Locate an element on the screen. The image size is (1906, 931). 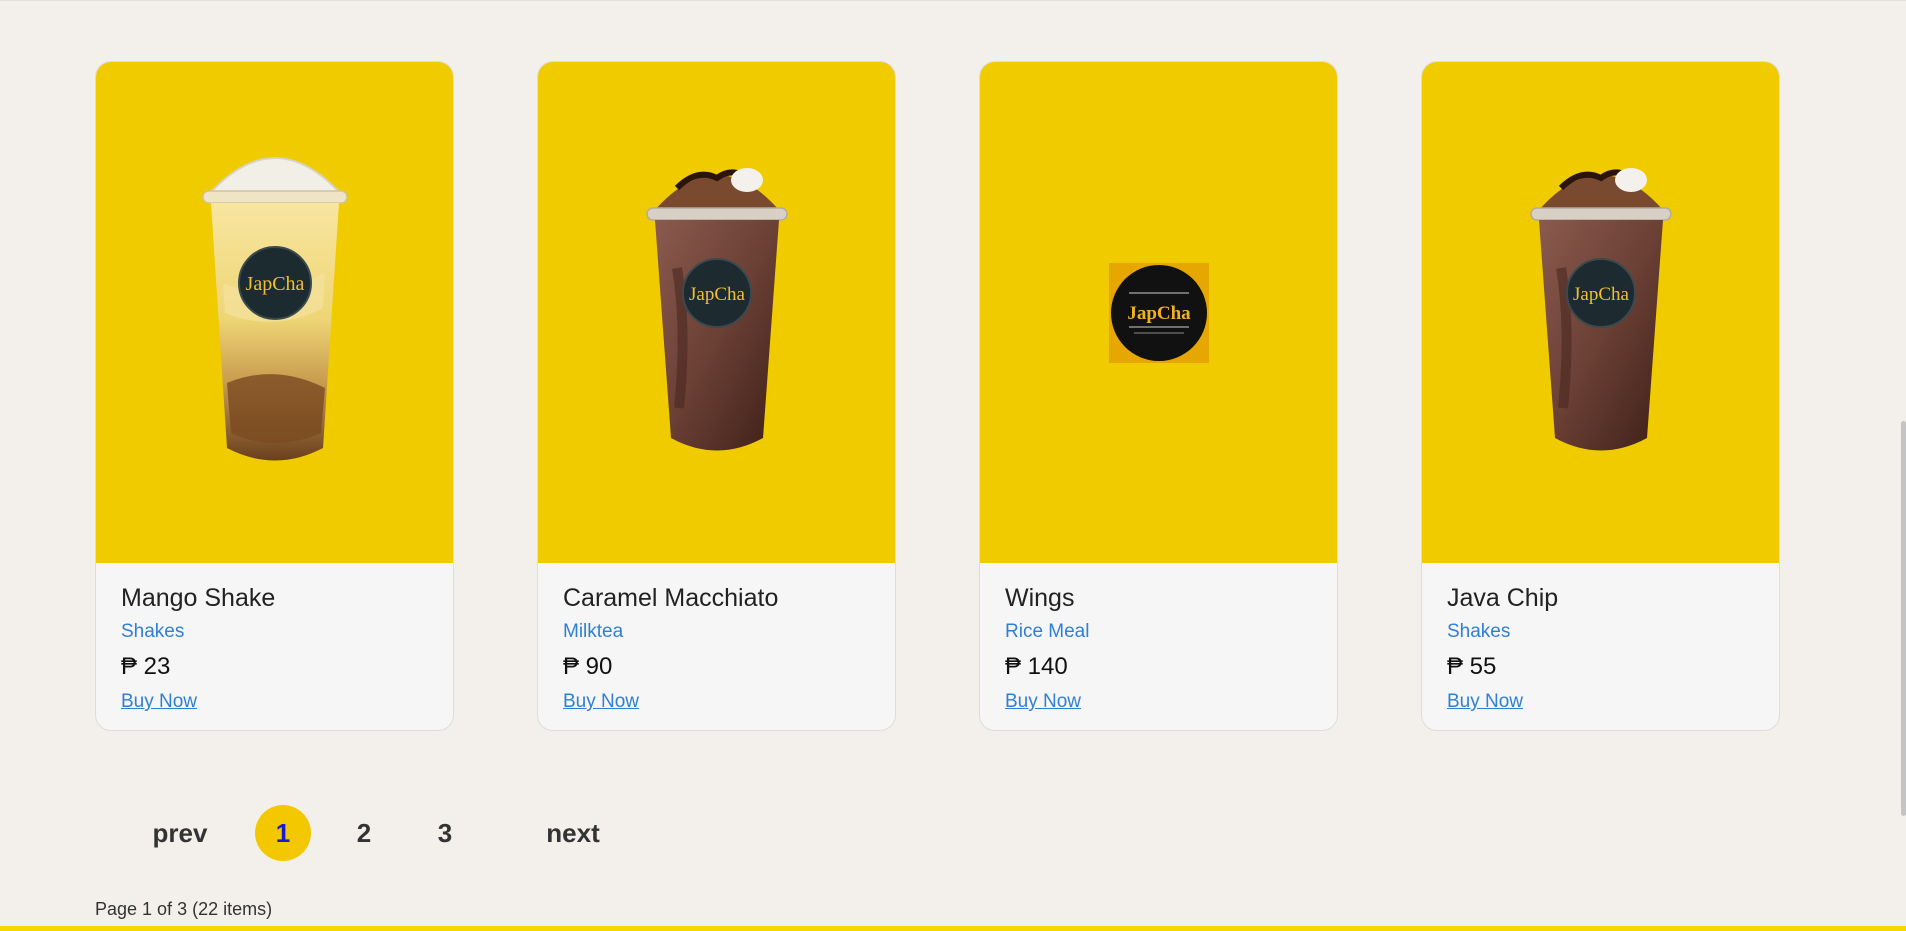
page-1-button: 1 is located at coordinates (283, 833).